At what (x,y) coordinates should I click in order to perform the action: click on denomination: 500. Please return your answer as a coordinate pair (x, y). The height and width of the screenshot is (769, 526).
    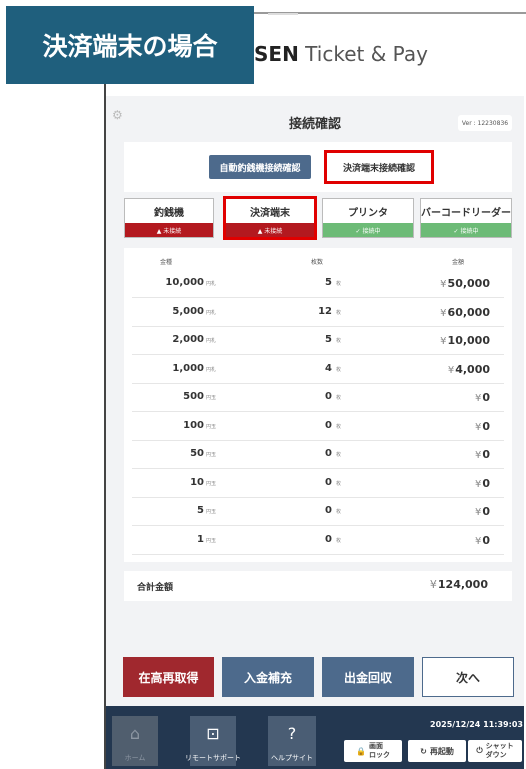
    Looking at the image, I should click on (193, 396).